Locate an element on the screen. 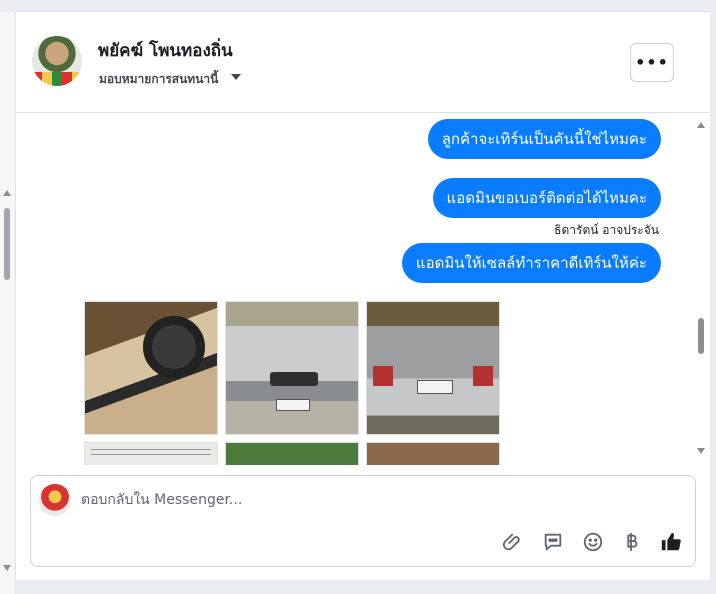 This screenshot has height=594, width=716. document-lines is located at coordinates (151, 452).